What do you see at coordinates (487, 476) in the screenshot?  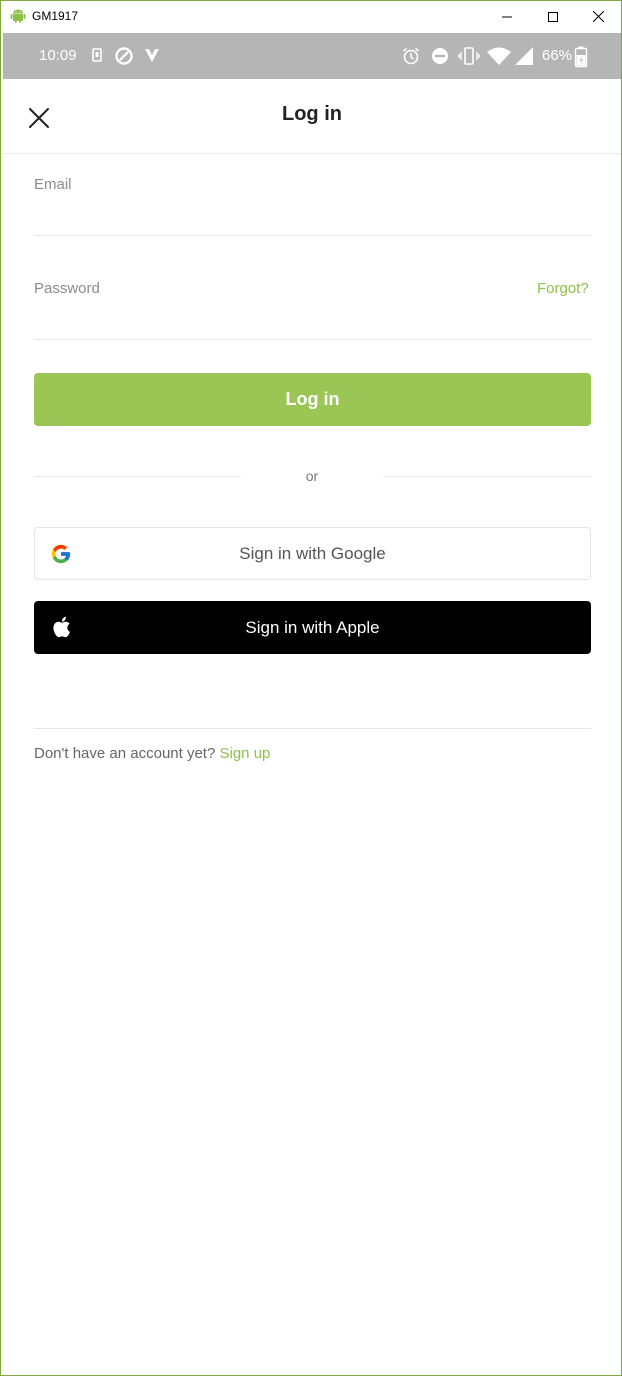 I see `divider-right` at bounding box center [487, 476].